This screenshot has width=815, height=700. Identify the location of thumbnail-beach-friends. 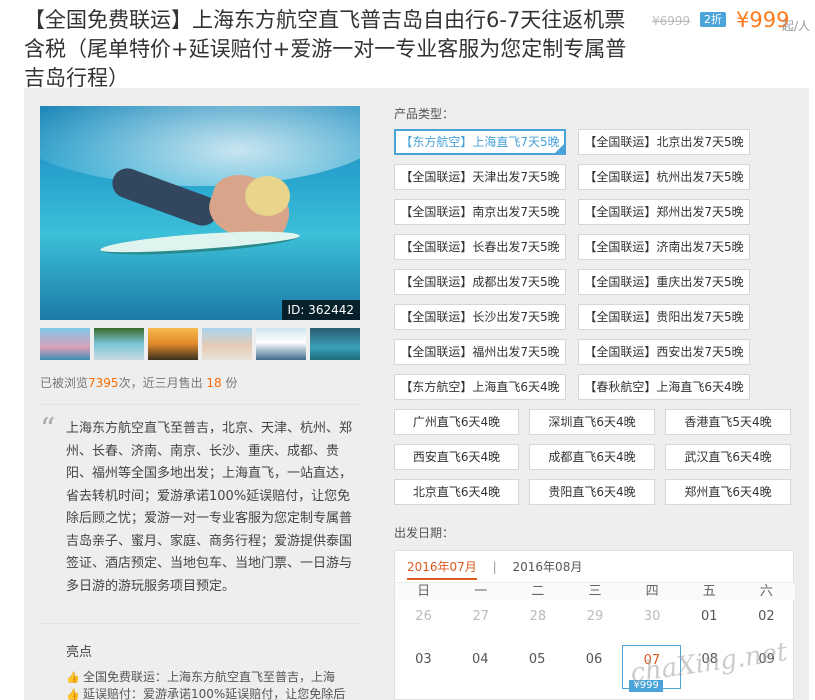
(227, 344).